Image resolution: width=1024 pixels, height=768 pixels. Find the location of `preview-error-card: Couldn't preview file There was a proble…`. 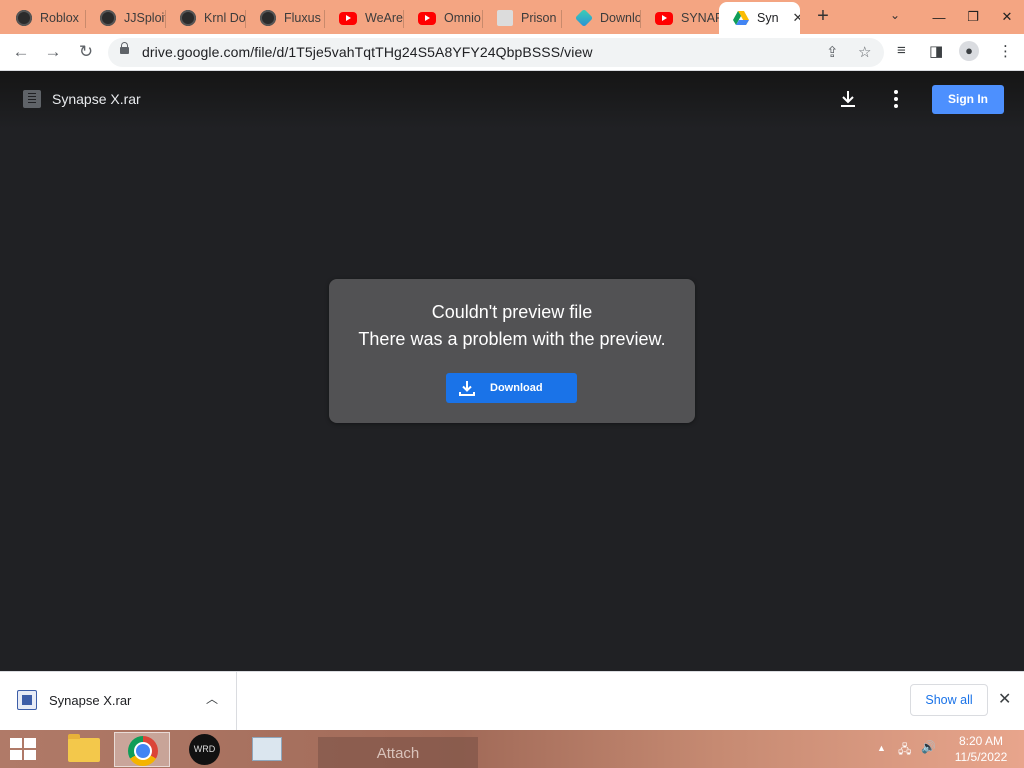

preview-error-card: Couldn't preview file There was a proble… is located at coordinates (512, 351).